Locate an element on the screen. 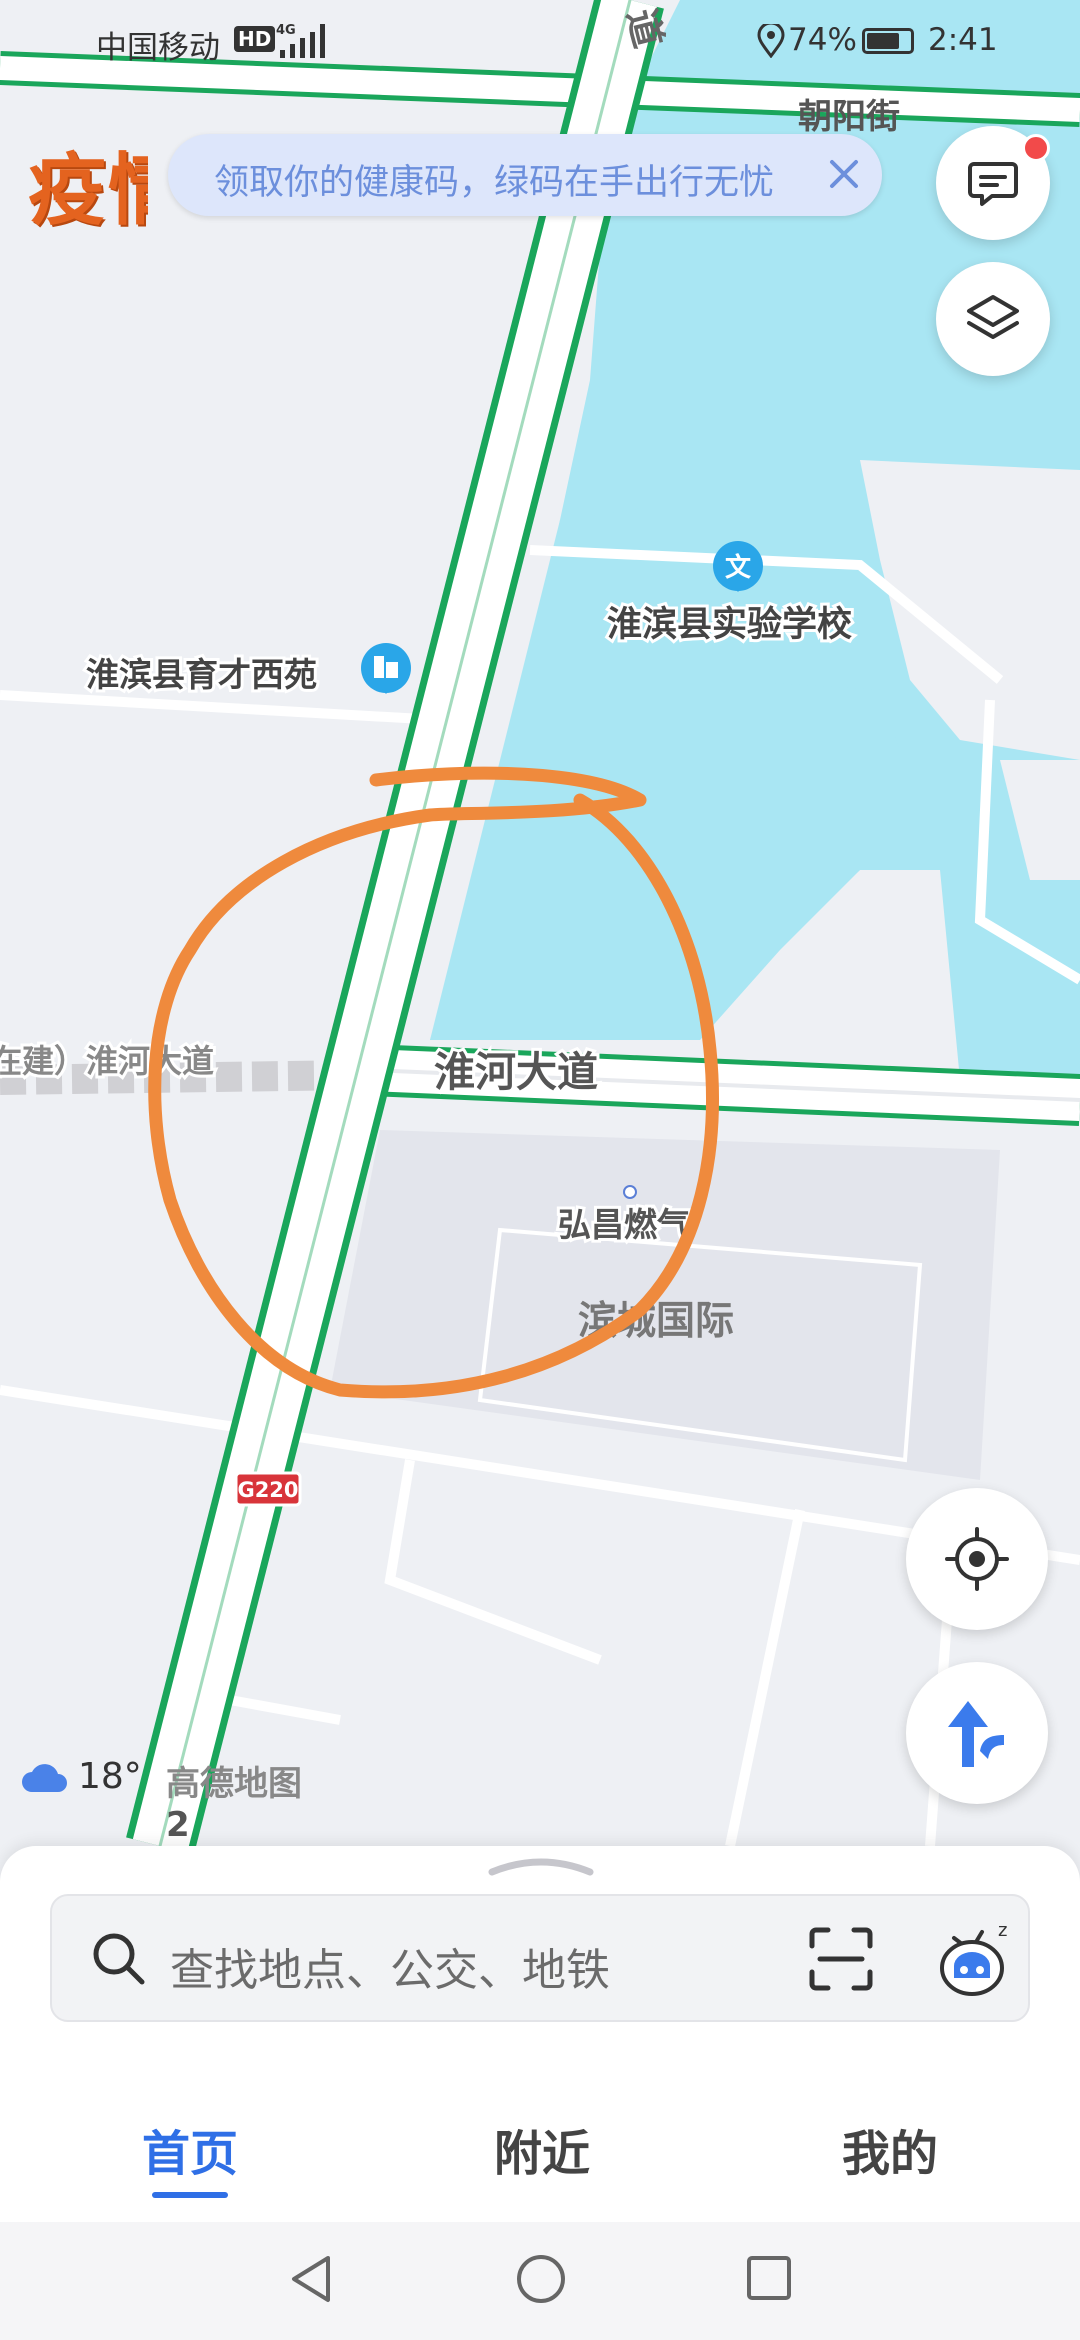  g220-route-shield: G220 is located at coordinates (268, 1489).